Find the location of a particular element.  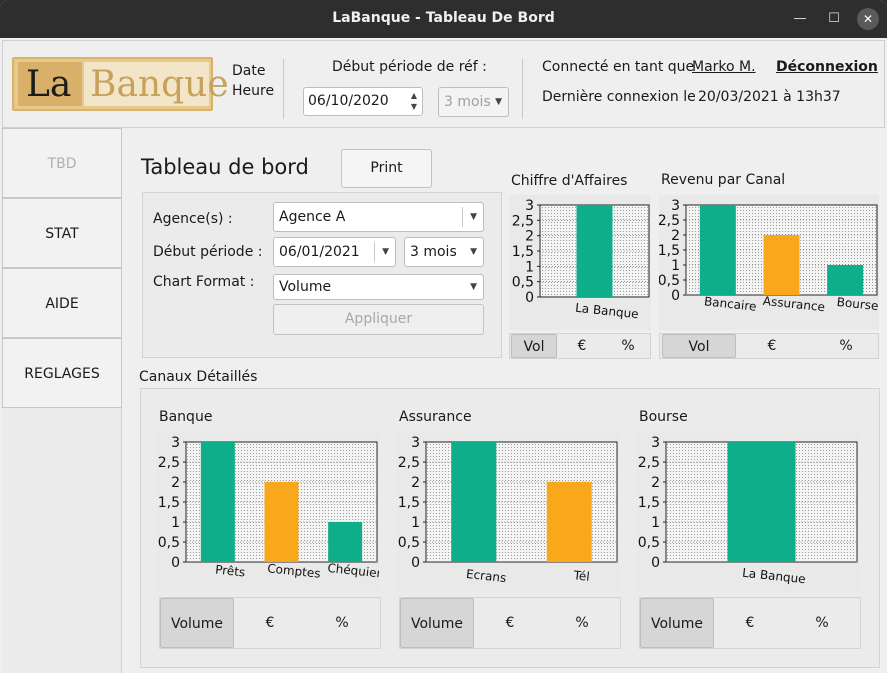

last-login-label: Dernière connexion le is located at coordinates (619, 97).